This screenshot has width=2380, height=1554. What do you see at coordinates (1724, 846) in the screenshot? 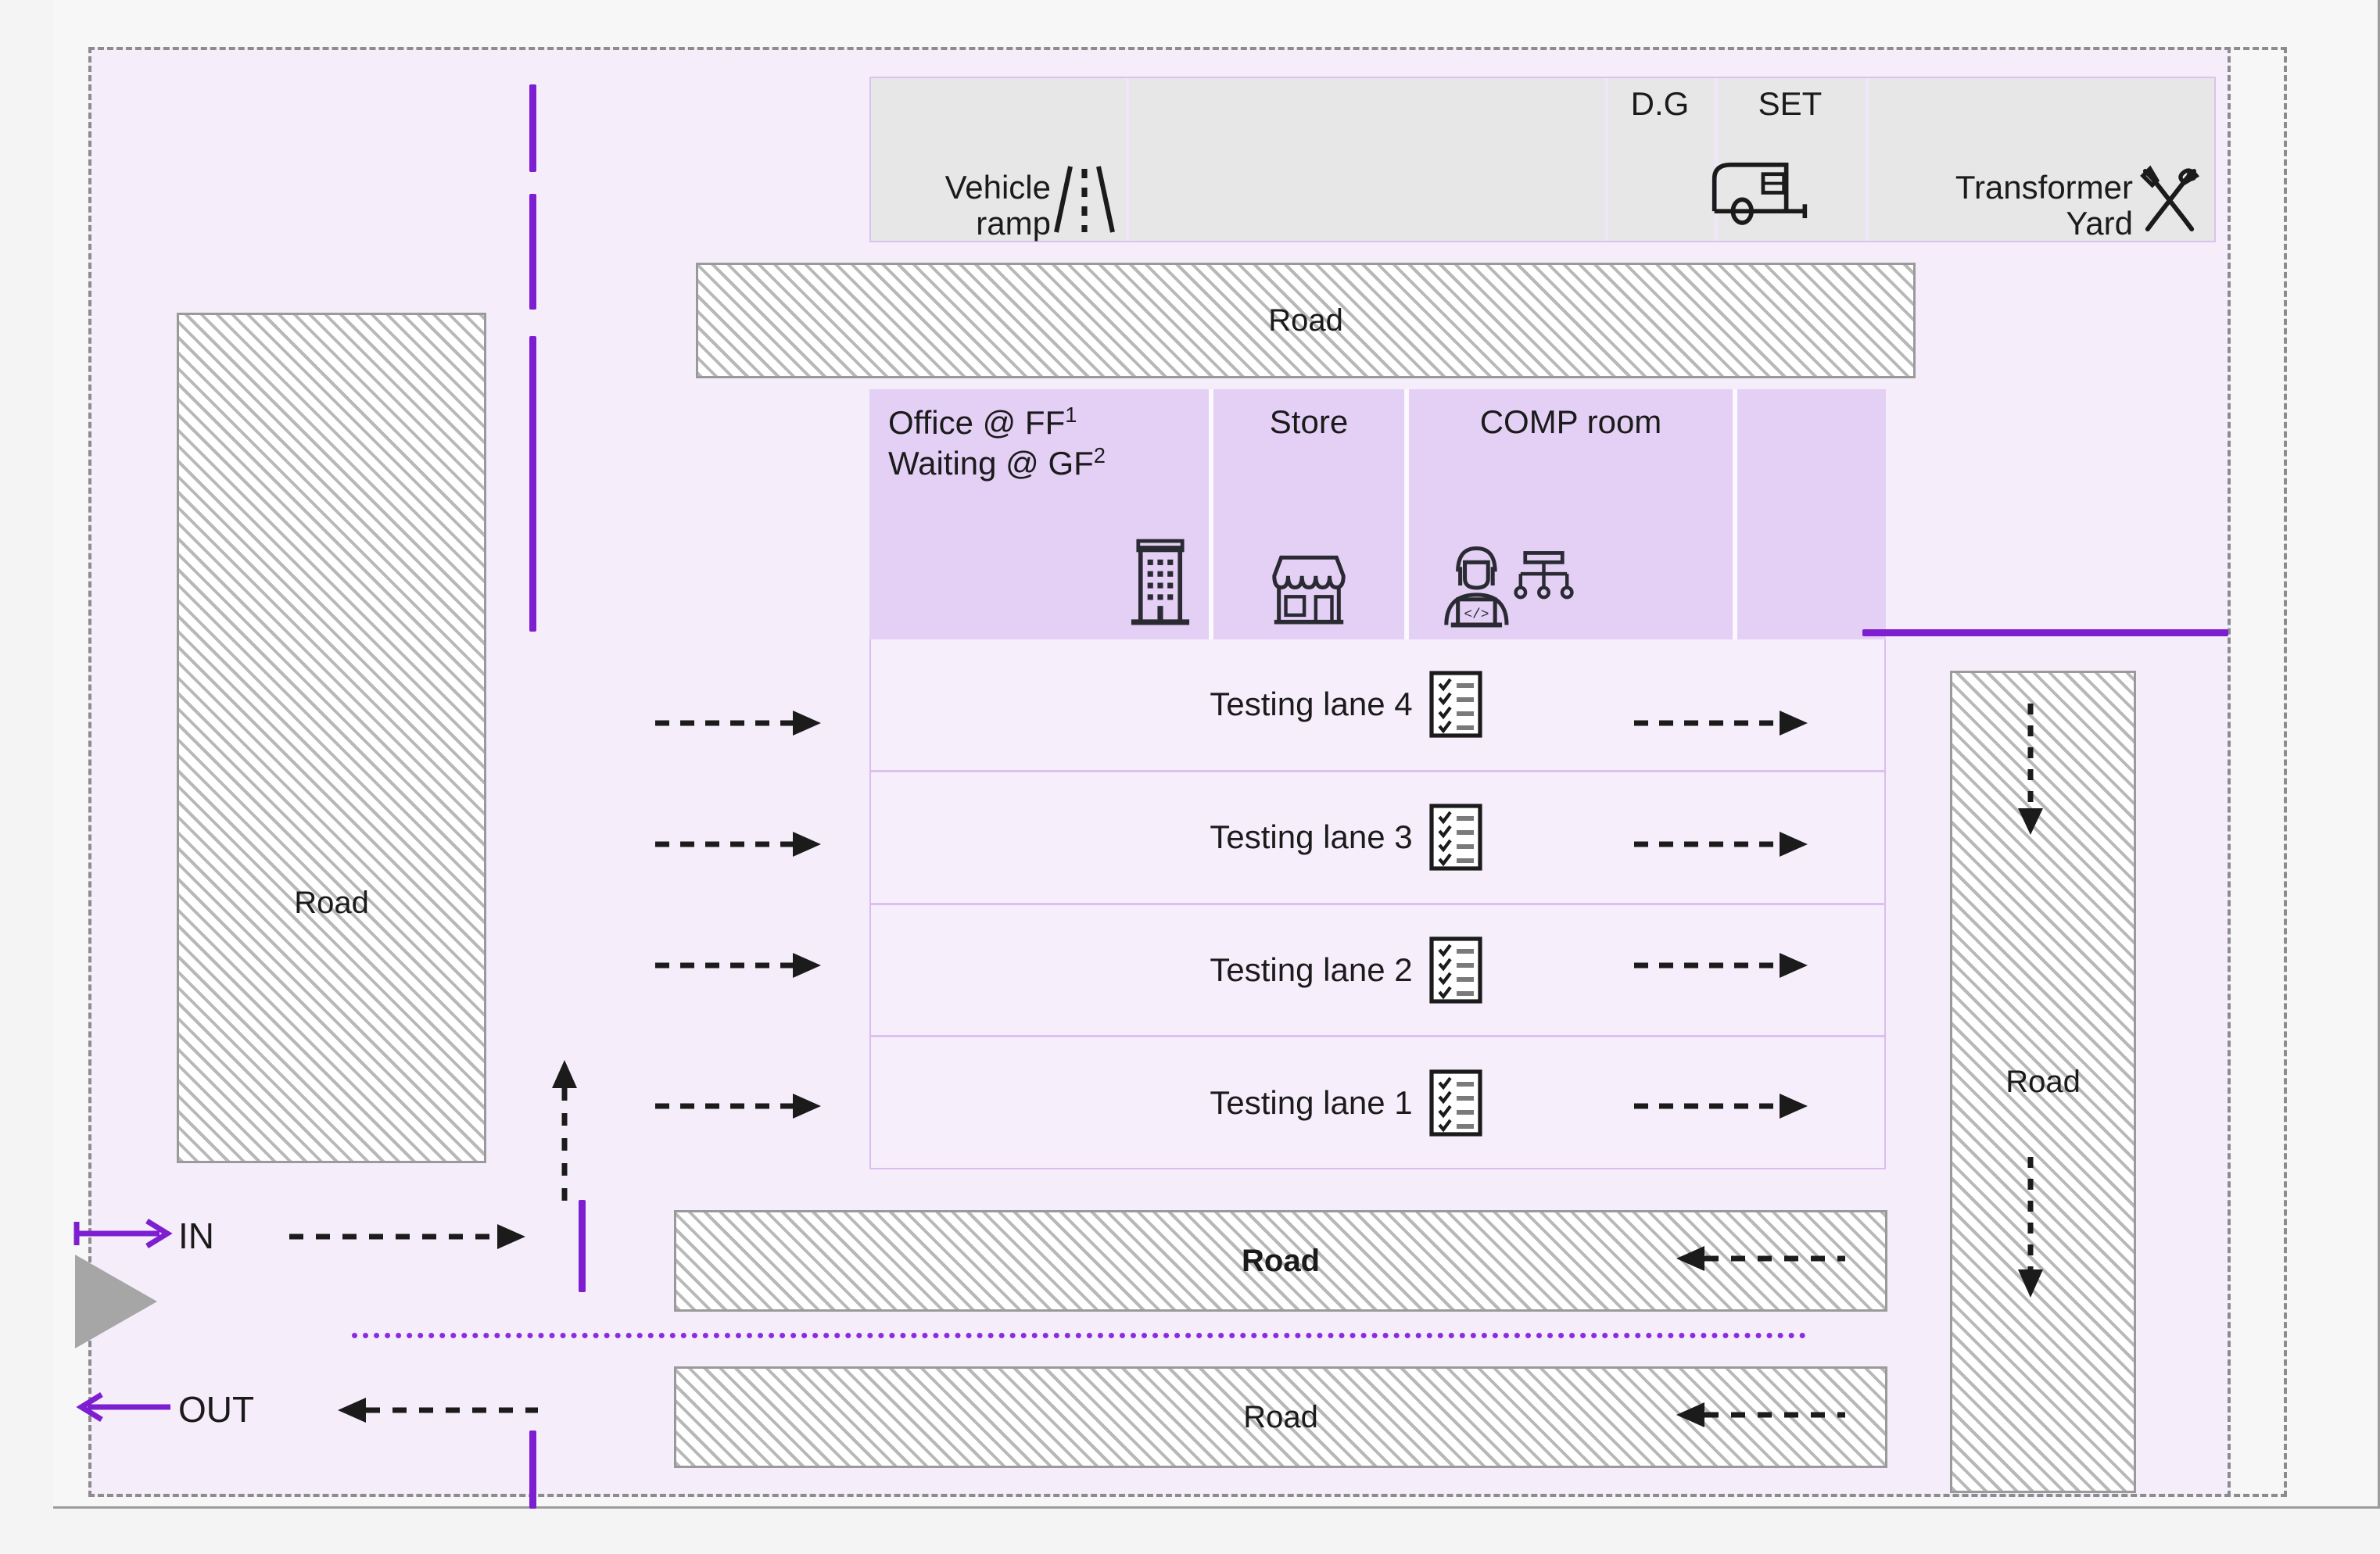
I see `lane-3-outbound-arrow` at bounding box center [1724, 846].